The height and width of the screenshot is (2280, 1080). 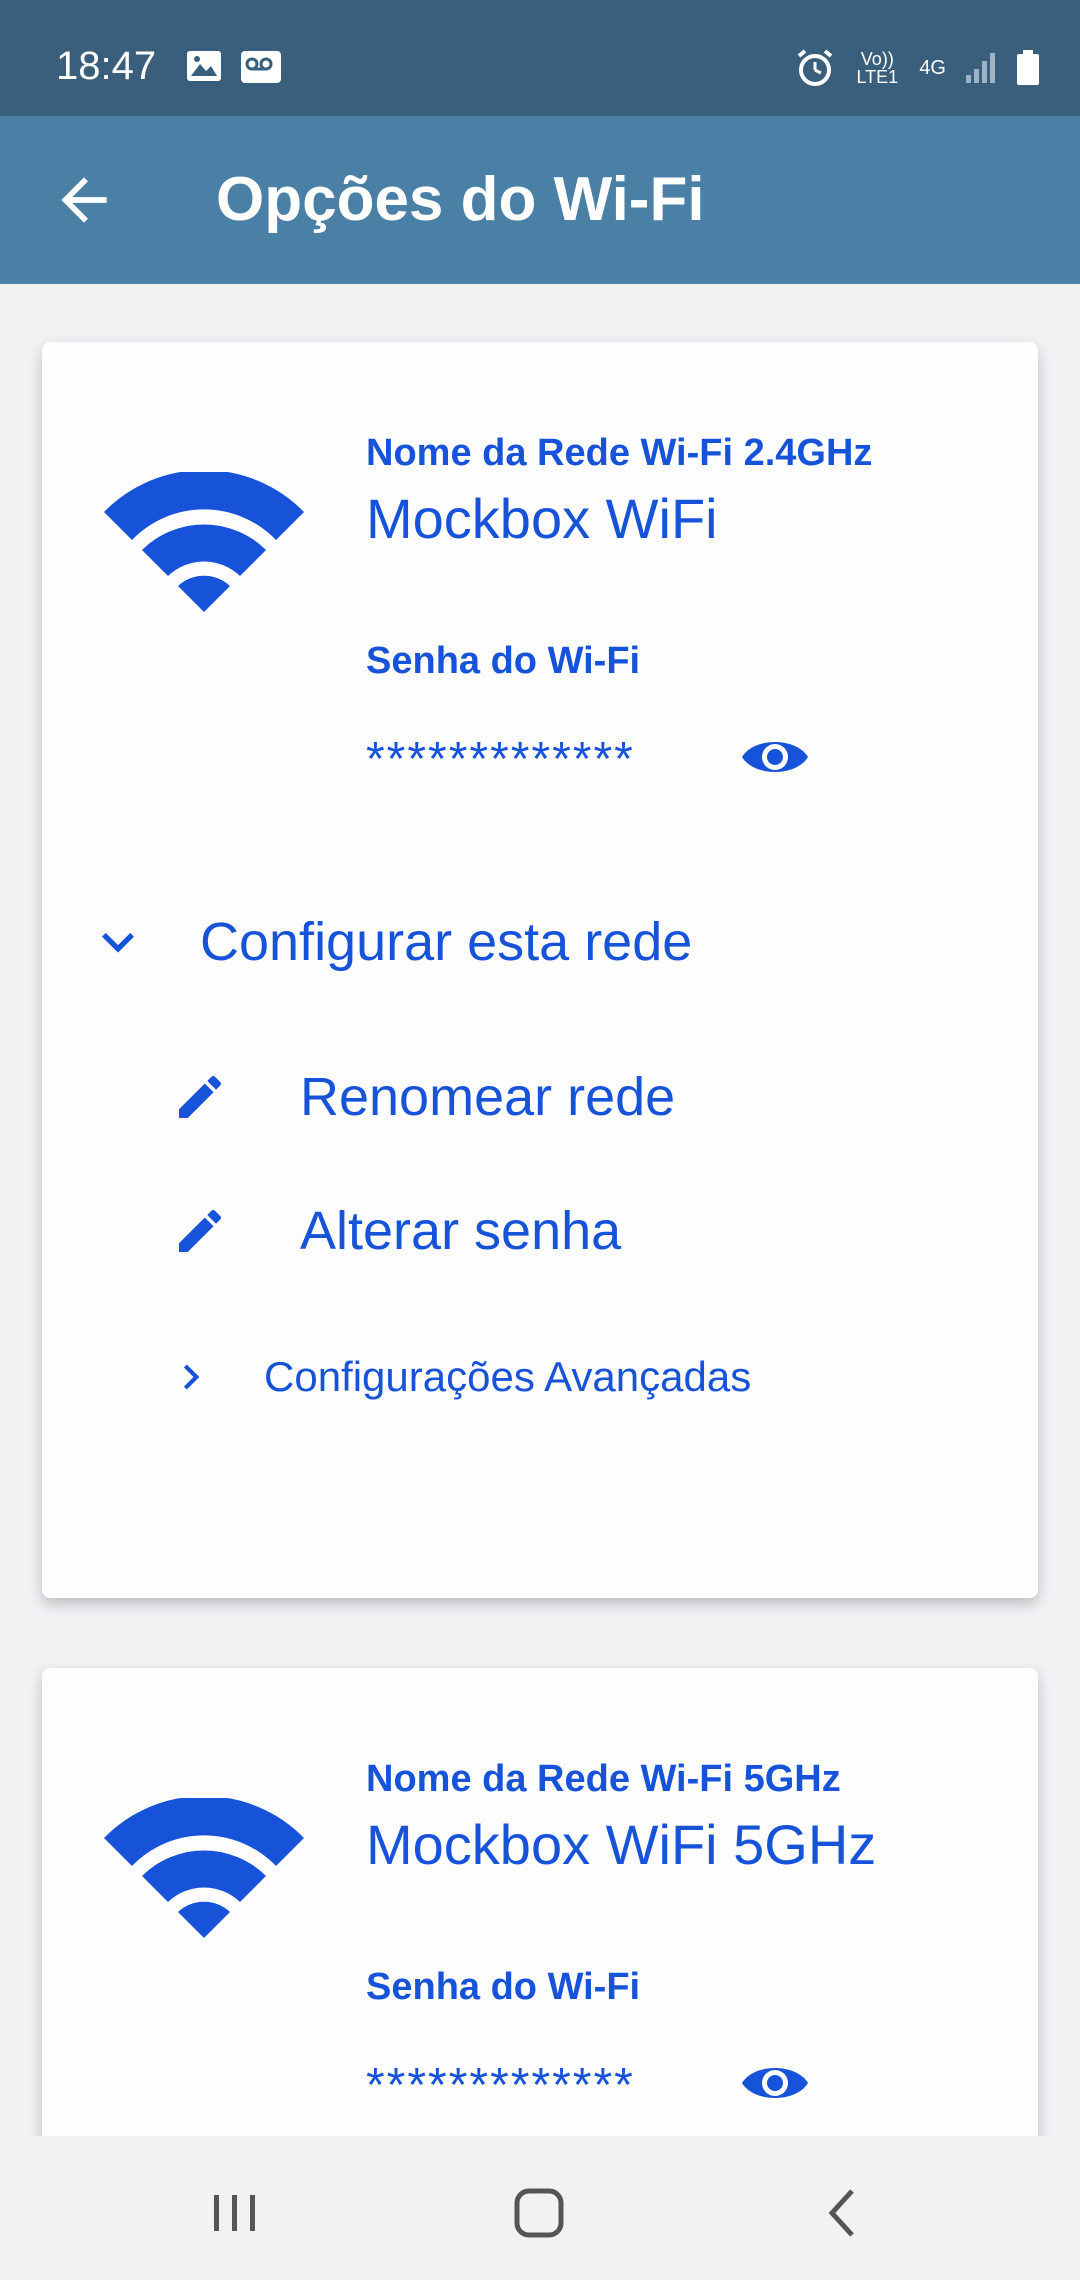 I want to click on network-name: Mockbox WiFi, so click(x=542, y=518).